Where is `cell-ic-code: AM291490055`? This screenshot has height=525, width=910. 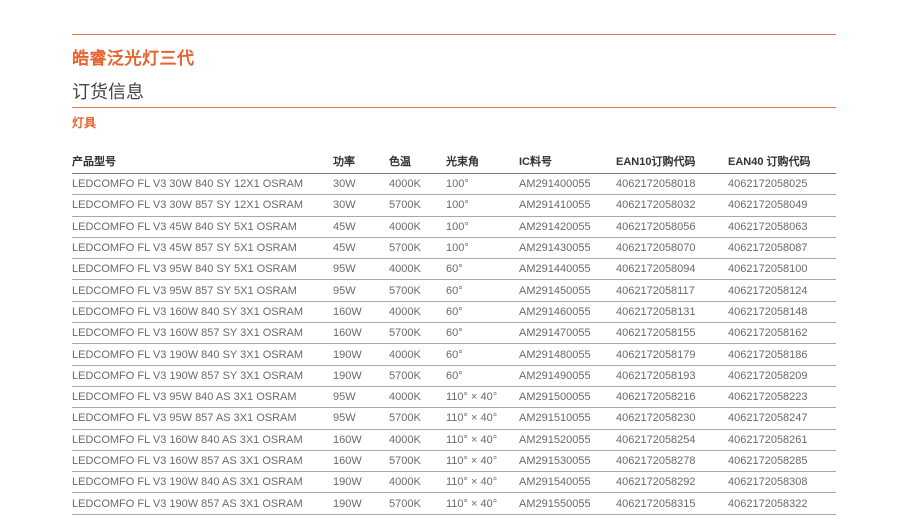
cell-ic-code: AM291490055 is located at coordinates (567, 376).